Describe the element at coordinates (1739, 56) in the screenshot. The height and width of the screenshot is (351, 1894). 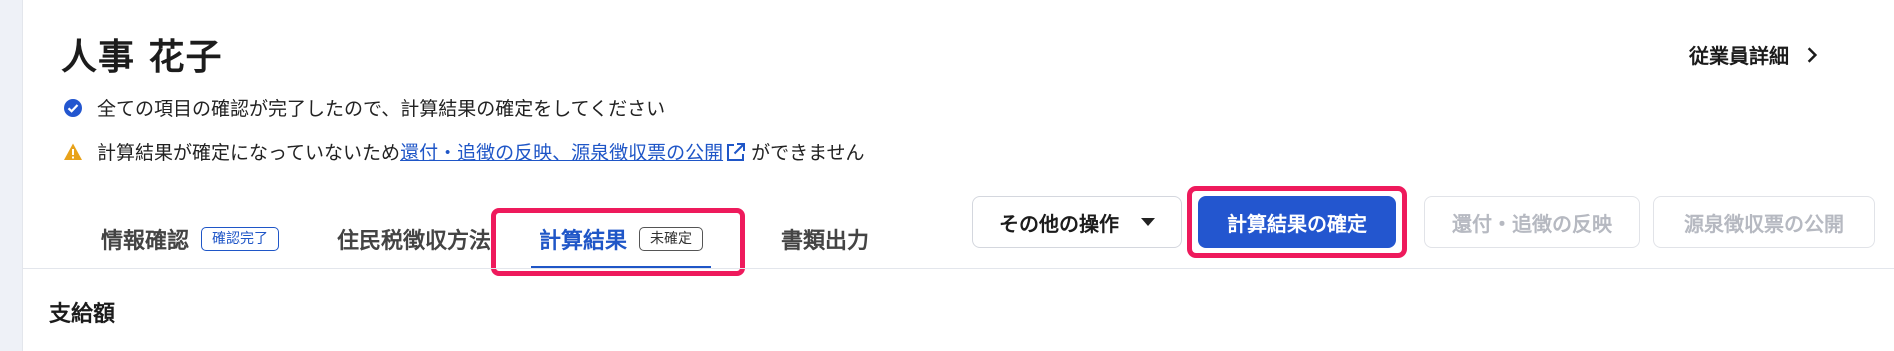
I see `employee-detail-label: 従業員詳細` at that location.